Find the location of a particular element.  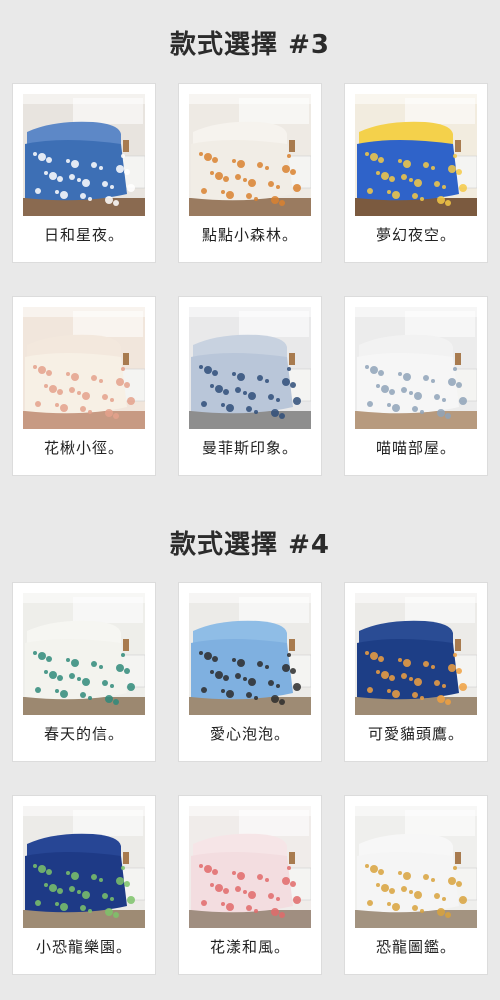

product-card-huaqiu-xiaojing: 花楸小徑。 is located at coordinates (84, 386).